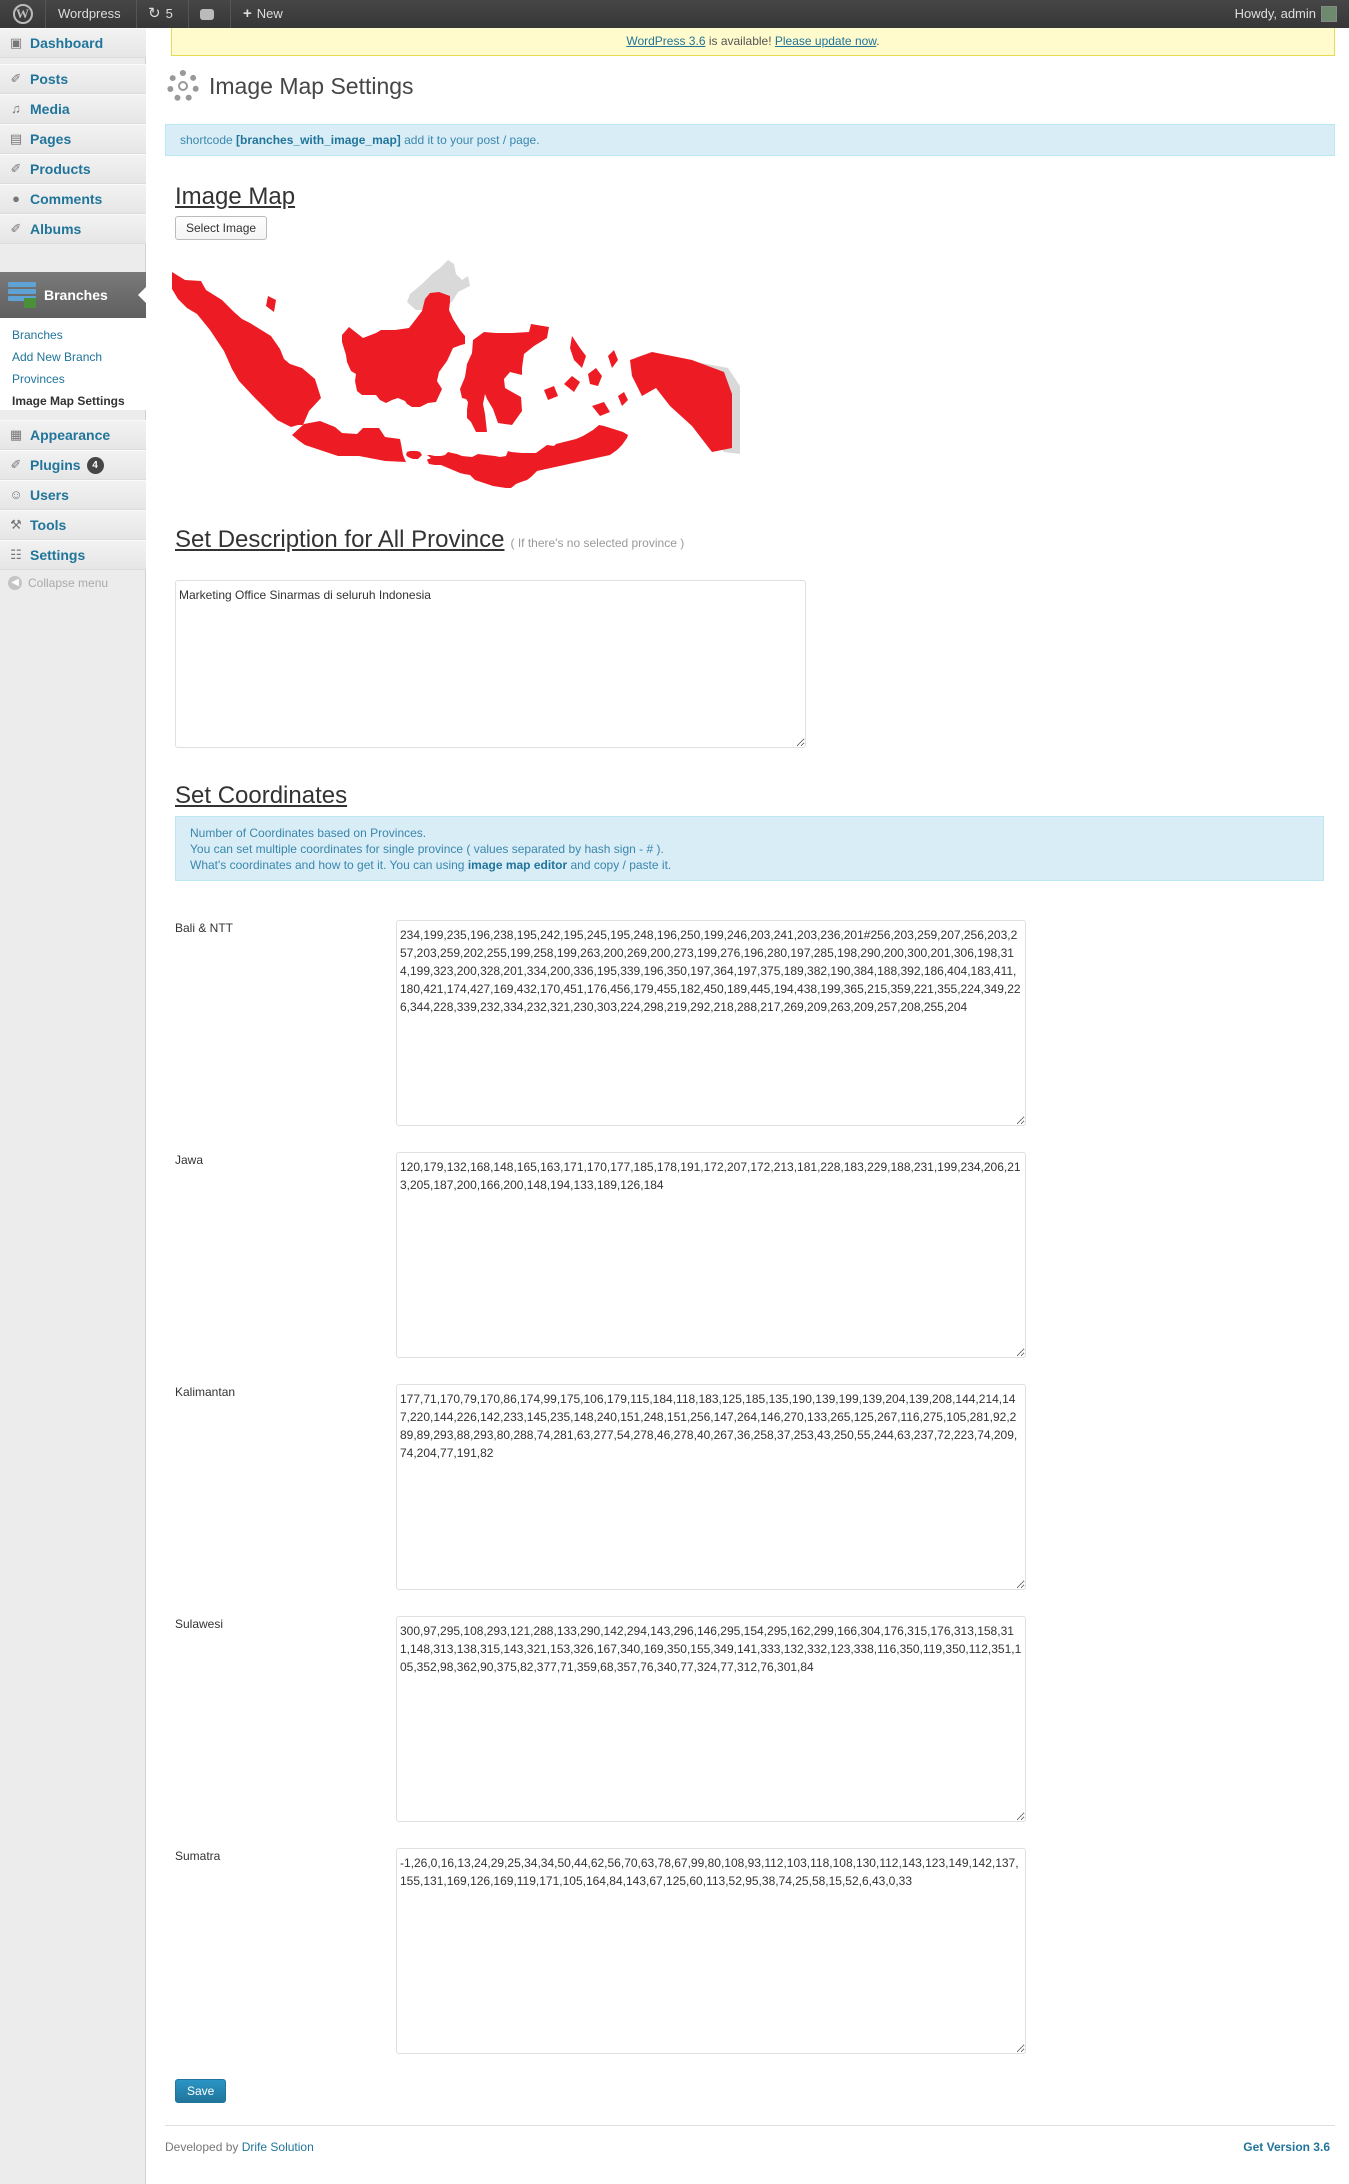 The height and width of the screenshot is (2184, 1349). I want to click on indonesia-map-image, so click(461, 376).